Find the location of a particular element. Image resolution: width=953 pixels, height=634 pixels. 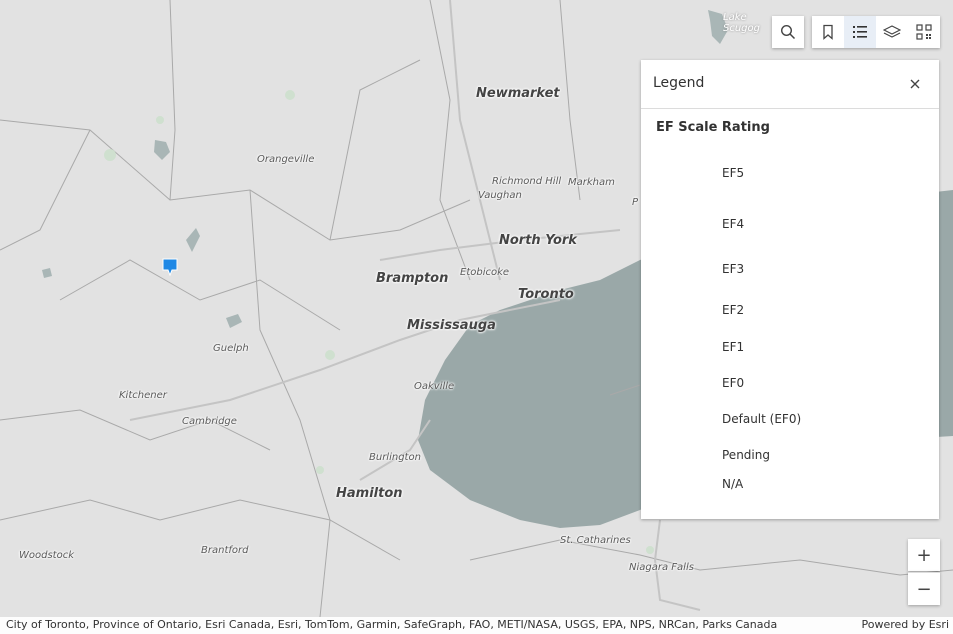

place-label: St. Catharines is located at coordinates (595, 540).